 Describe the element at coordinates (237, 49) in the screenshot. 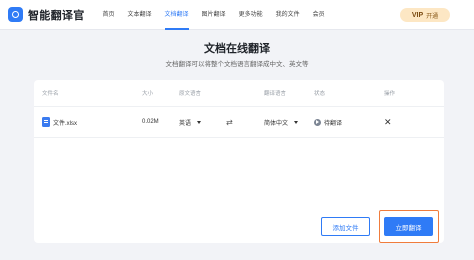

I see `page-title: 文档在线翻译` at that location.